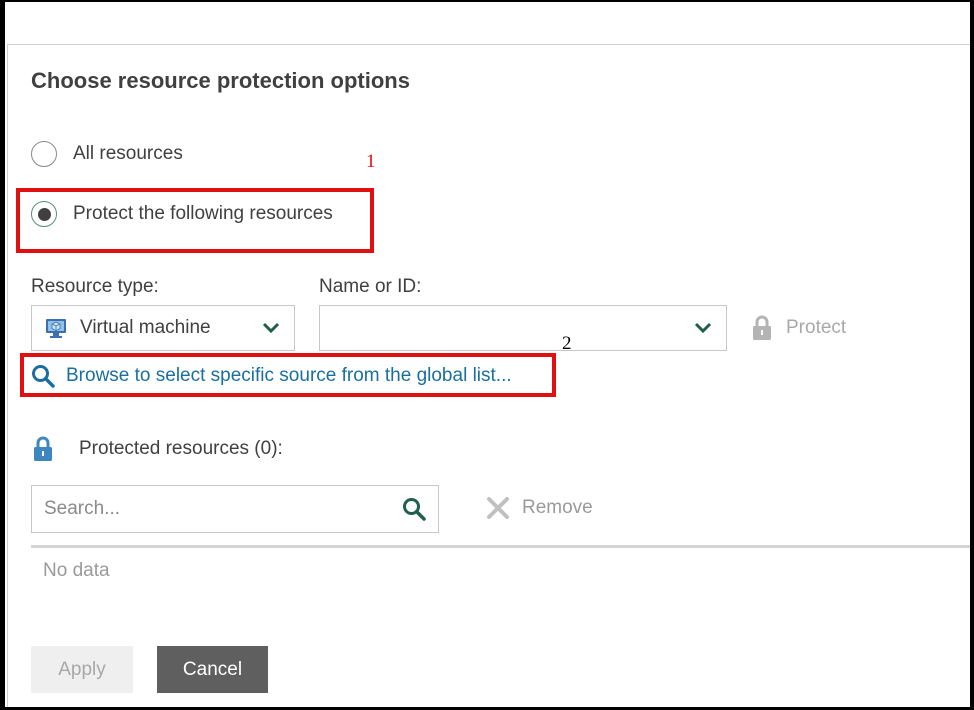  What do you see at coordinates (972, 355) in the screenshot?
I see `window-frame-right` at bounding box center [972, 355].